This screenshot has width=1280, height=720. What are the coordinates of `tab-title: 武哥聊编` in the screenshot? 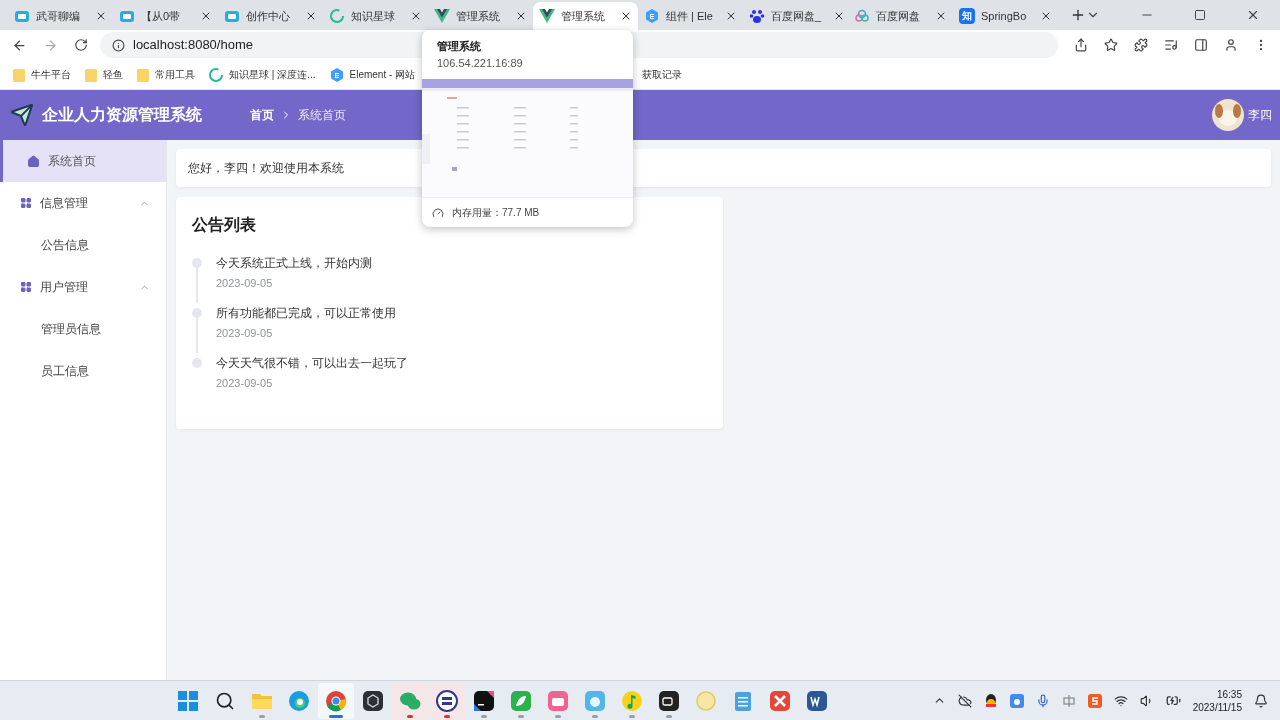 It's located at (58, 16).